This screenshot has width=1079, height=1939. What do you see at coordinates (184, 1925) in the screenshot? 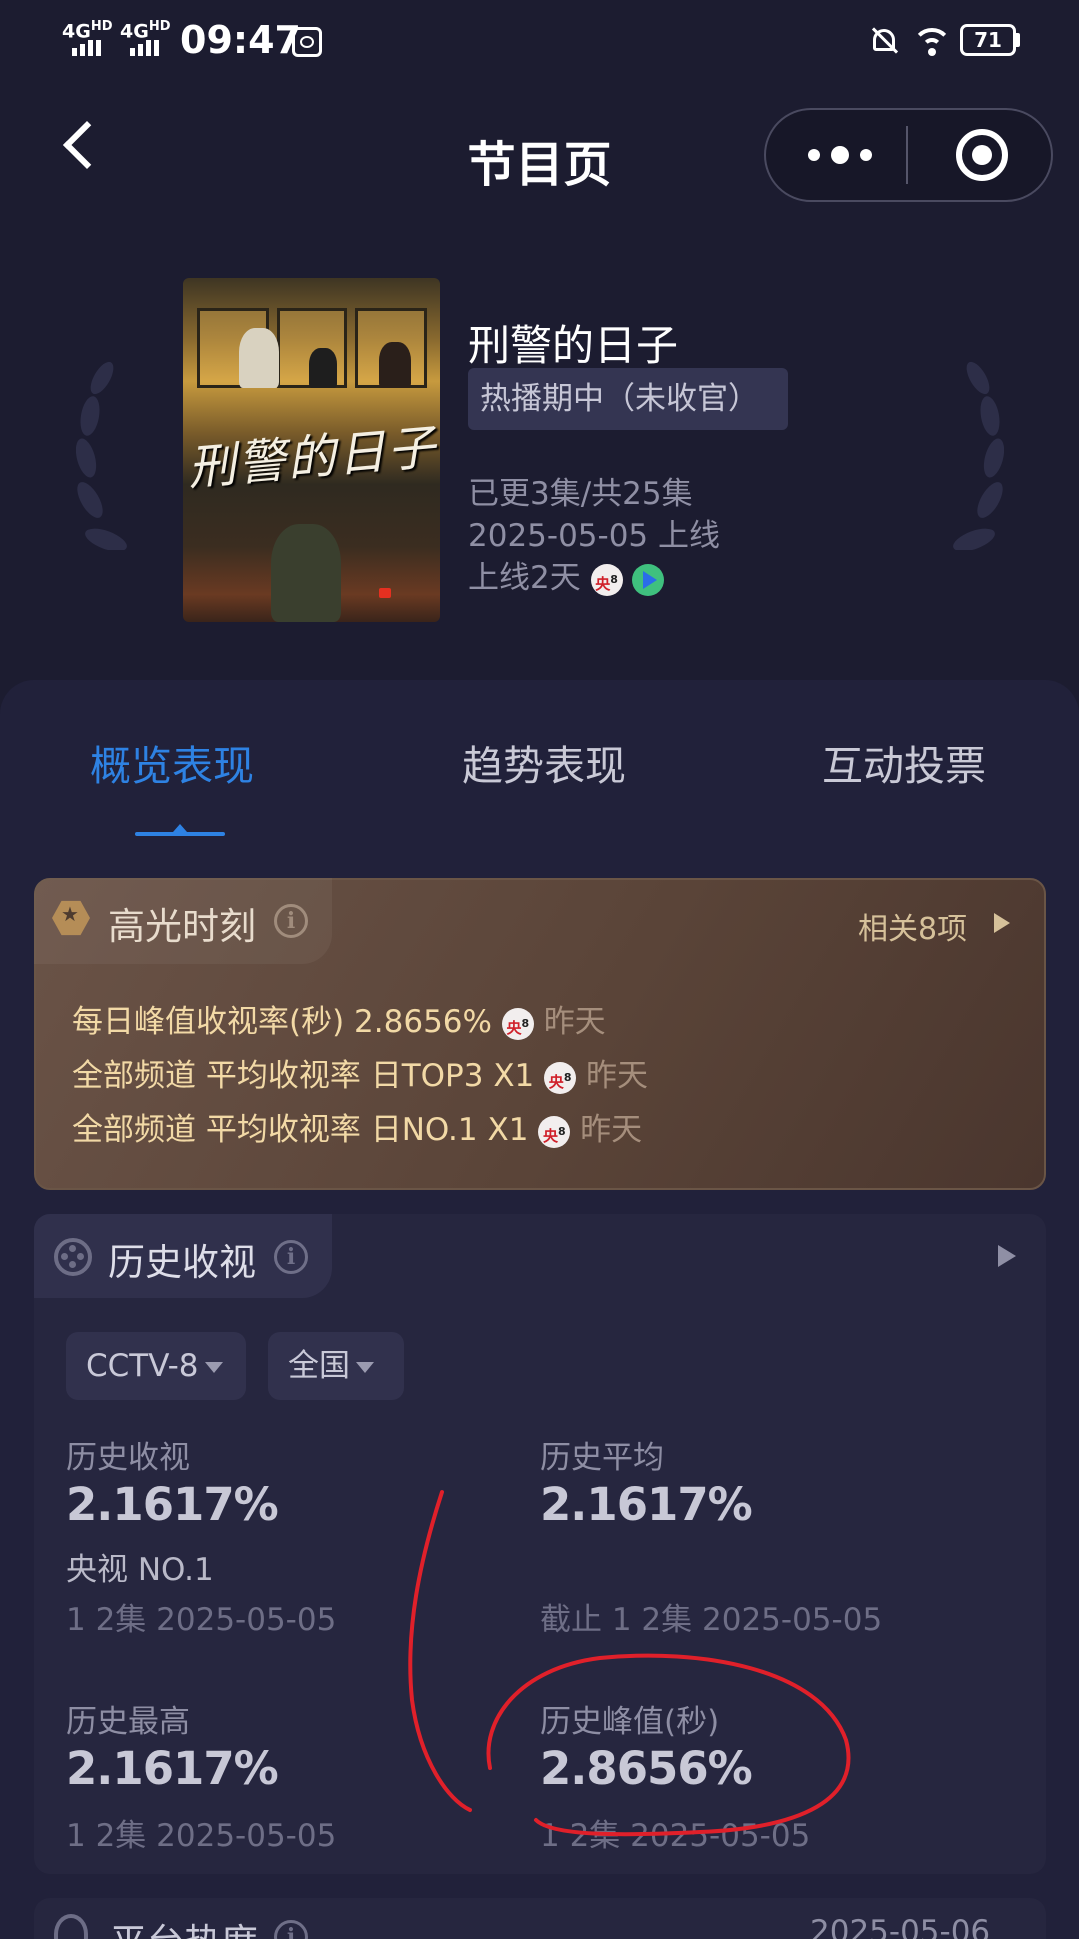
I see `heat-title: 平台热度` at bounding box center [184, 1925].